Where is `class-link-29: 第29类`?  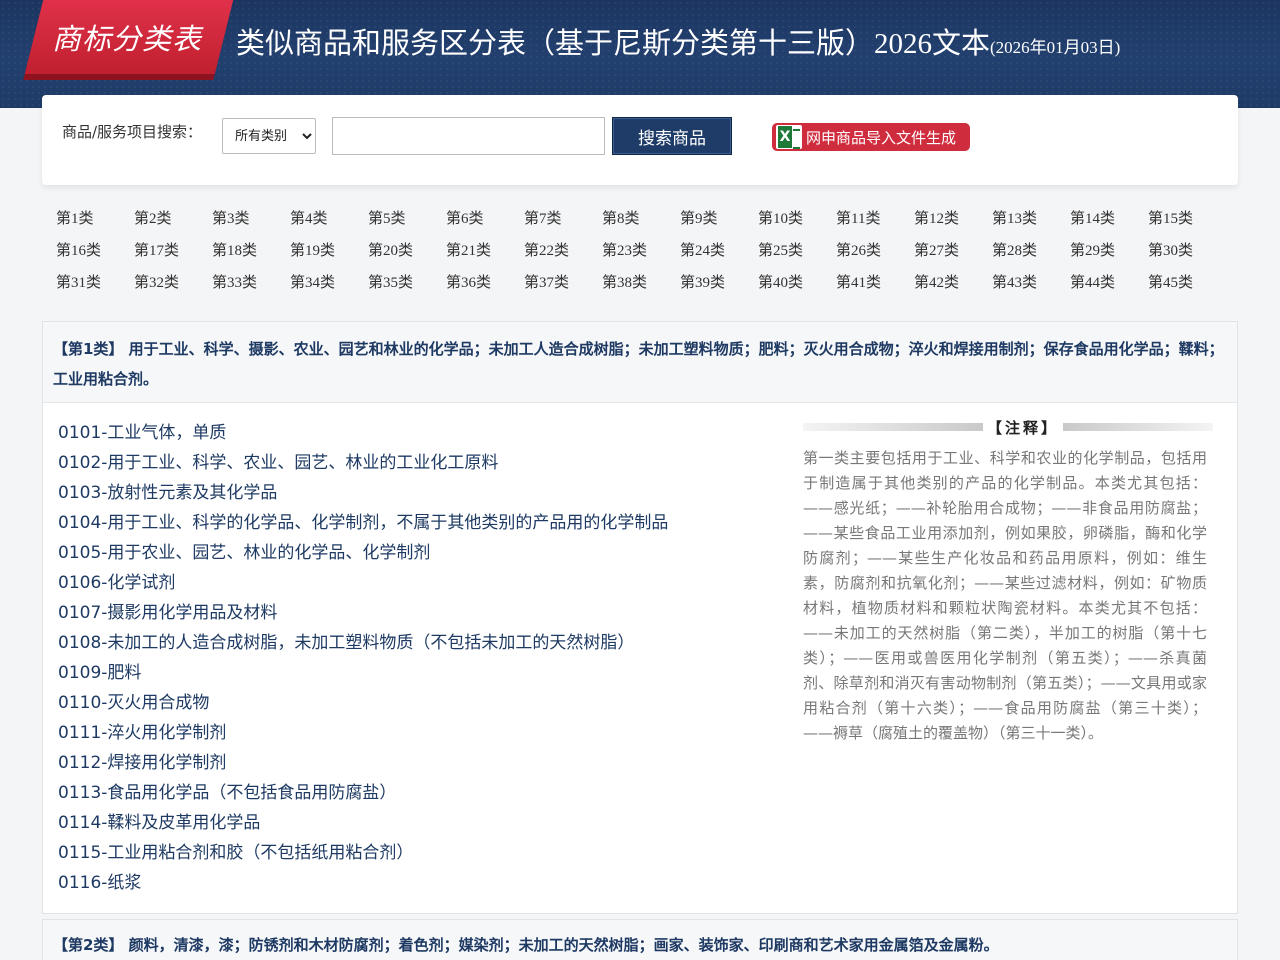 class-link-29: 第29类 is located at coordinates (1109, 251).